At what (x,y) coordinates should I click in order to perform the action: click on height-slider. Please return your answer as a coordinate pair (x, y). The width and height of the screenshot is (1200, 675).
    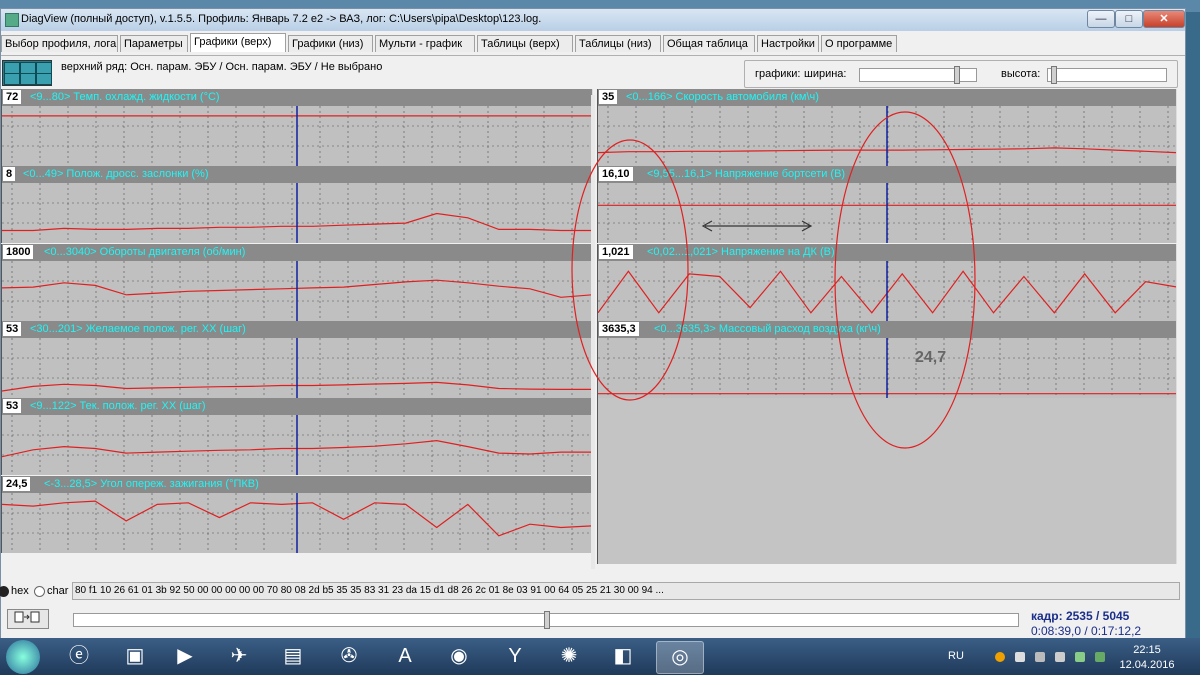
    Looking at the image, I should click on (1107, 75).